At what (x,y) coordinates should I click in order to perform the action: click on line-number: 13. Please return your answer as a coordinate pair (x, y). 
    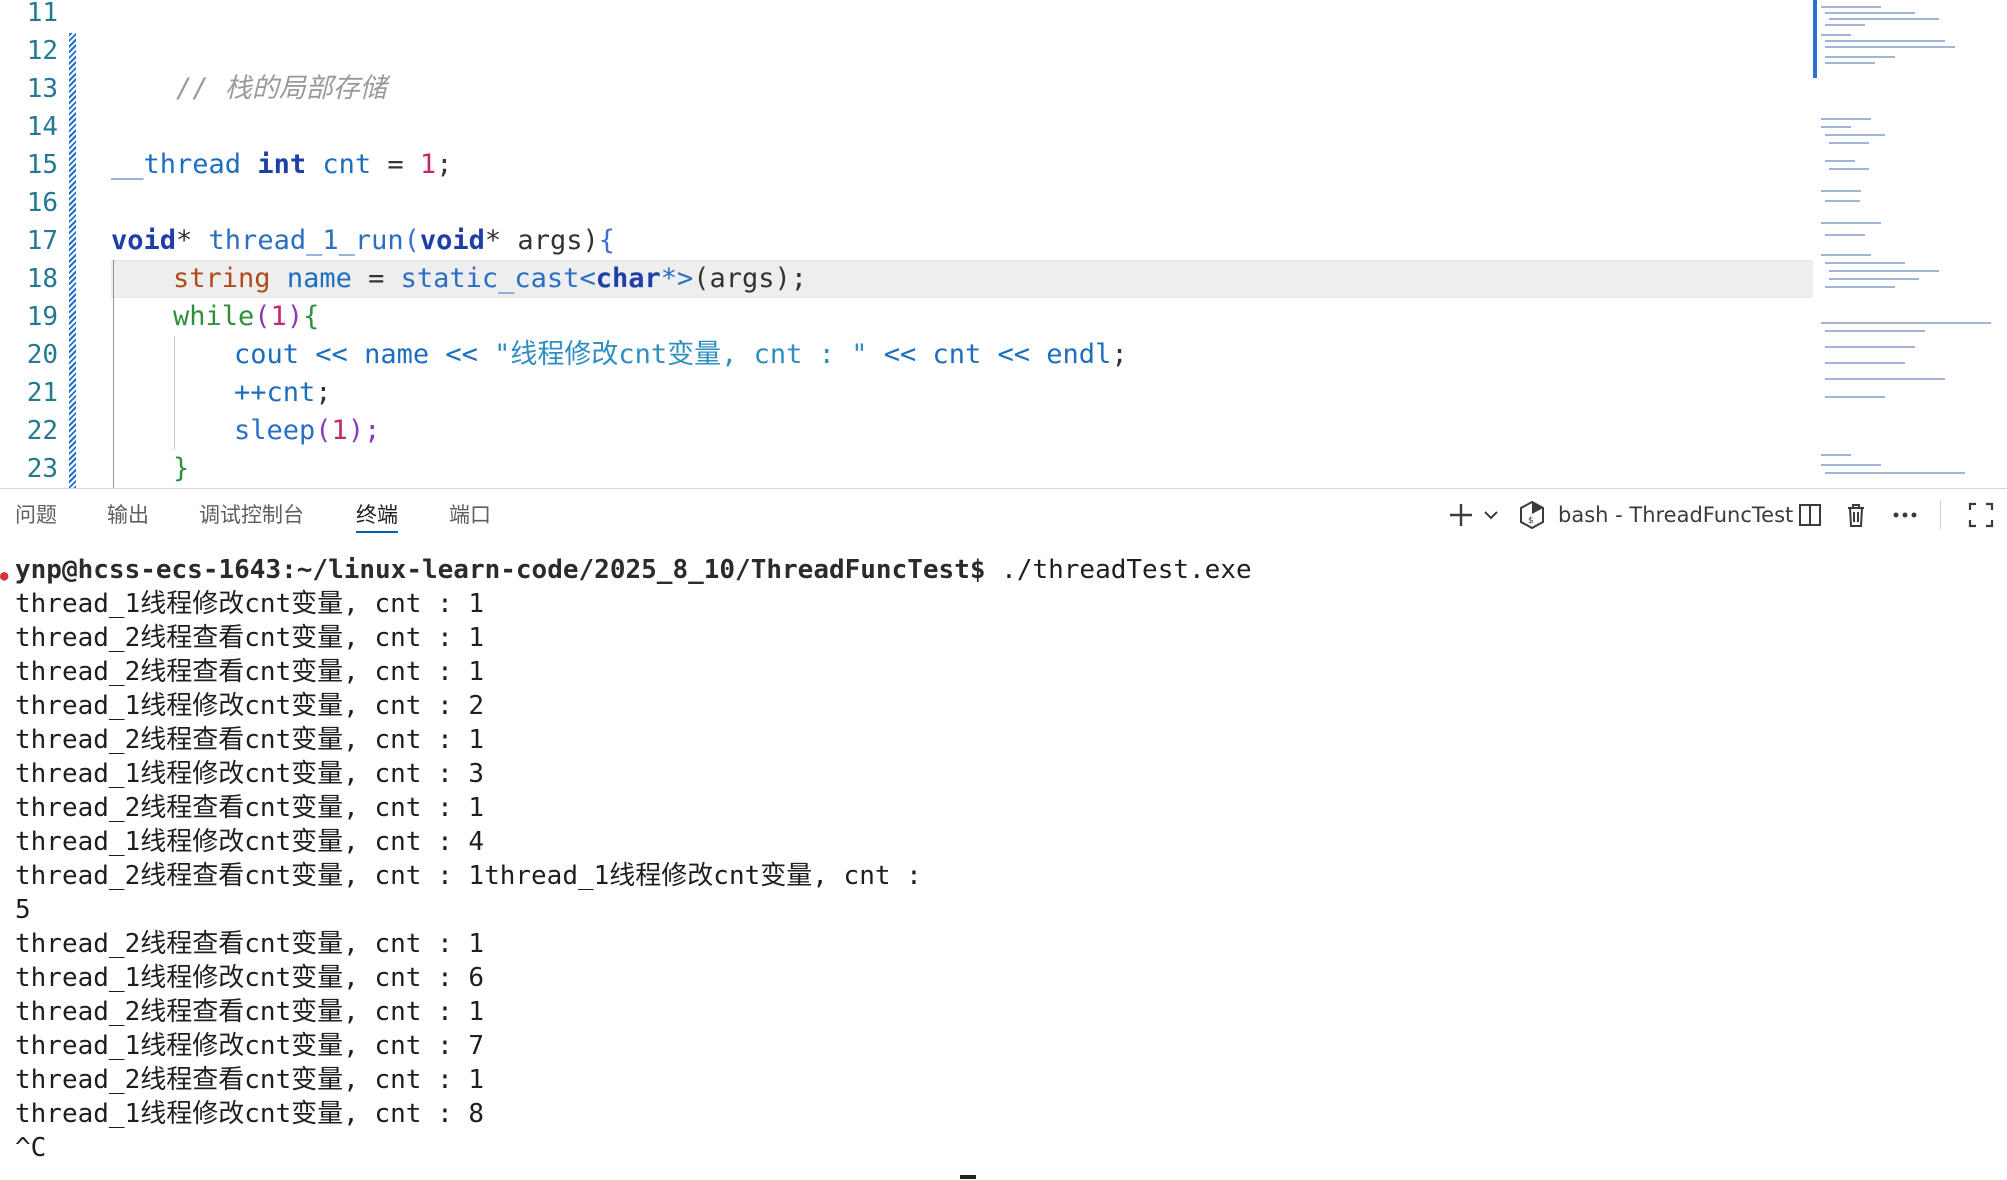
    Looking at the image, I should click on (42, 89).